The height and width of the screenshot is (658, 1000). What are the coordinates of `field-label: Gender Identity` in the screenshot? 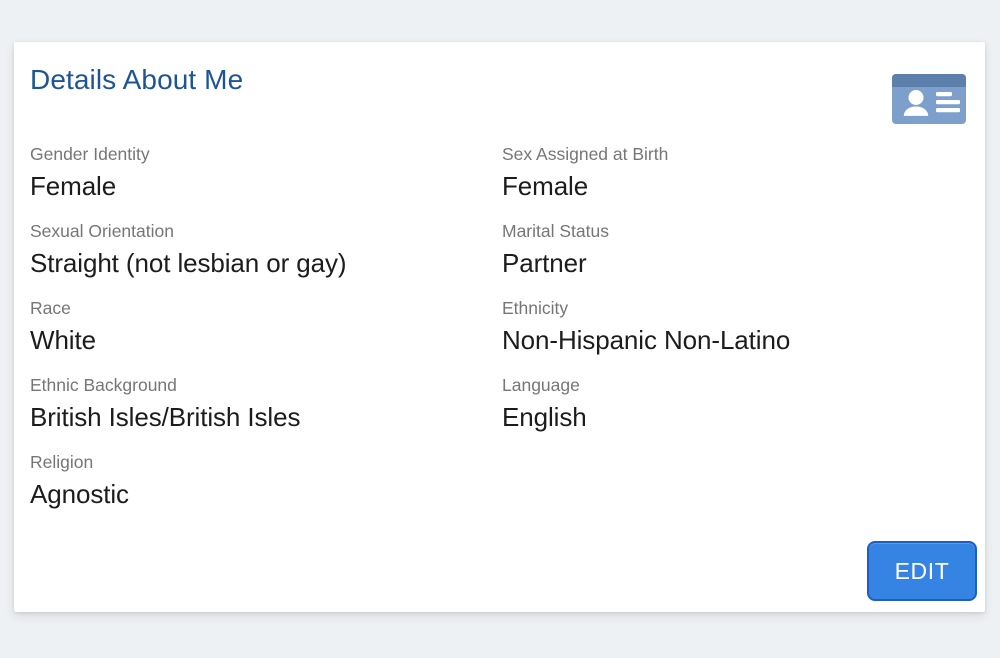 It's located at (90, 154).